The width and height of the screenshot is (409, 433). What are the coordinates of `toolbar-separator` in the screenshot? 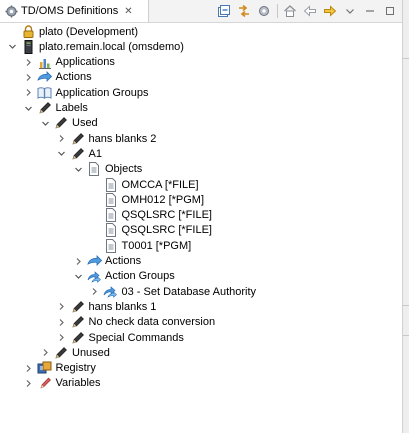 It's located at (277, 11).